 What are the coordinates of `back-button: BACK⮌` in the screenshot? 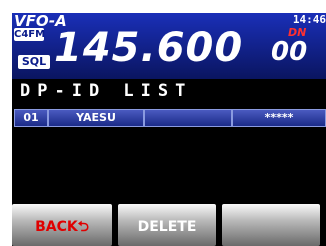 It's located at (62, 225).